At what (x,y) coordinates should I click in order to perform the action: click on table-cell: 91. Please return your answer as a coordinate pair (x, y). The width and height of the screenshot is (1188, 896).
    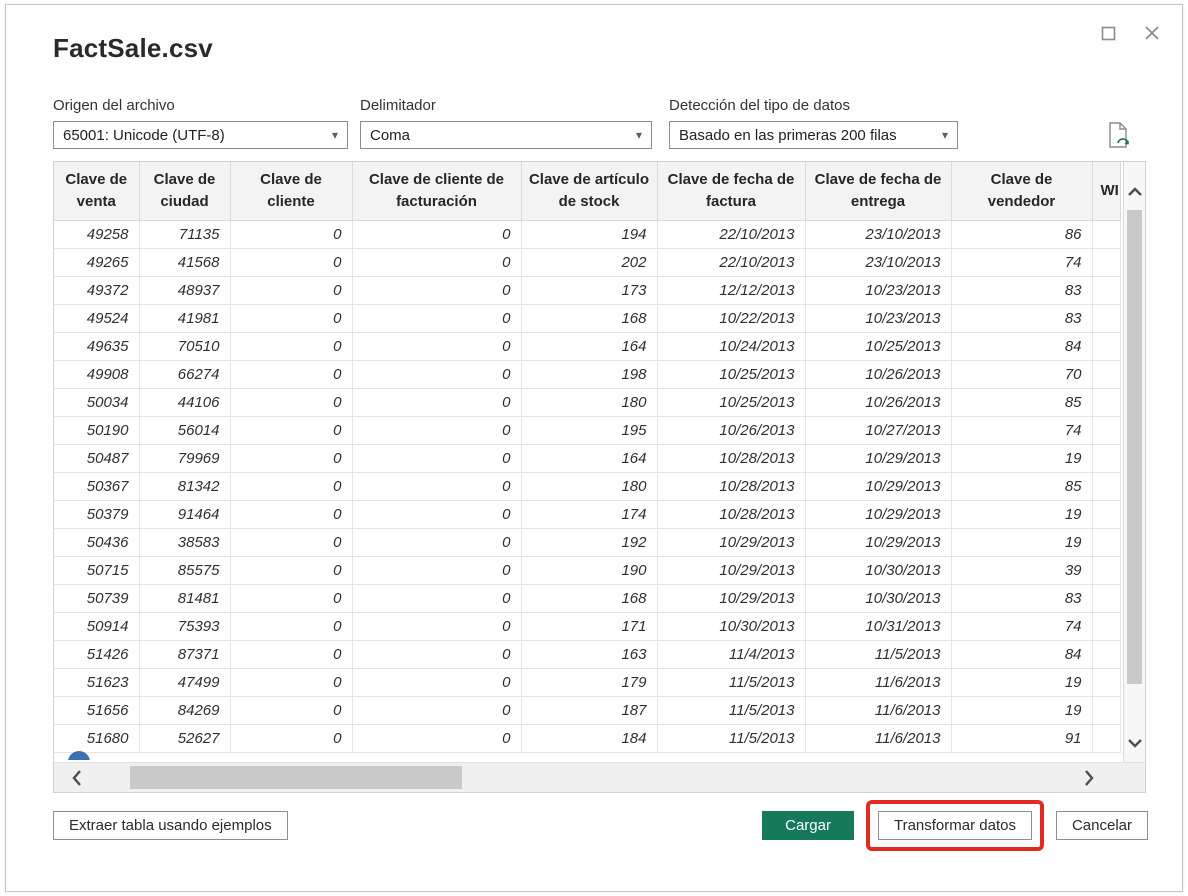
    Looking at the image, I should click on (1022, 738).